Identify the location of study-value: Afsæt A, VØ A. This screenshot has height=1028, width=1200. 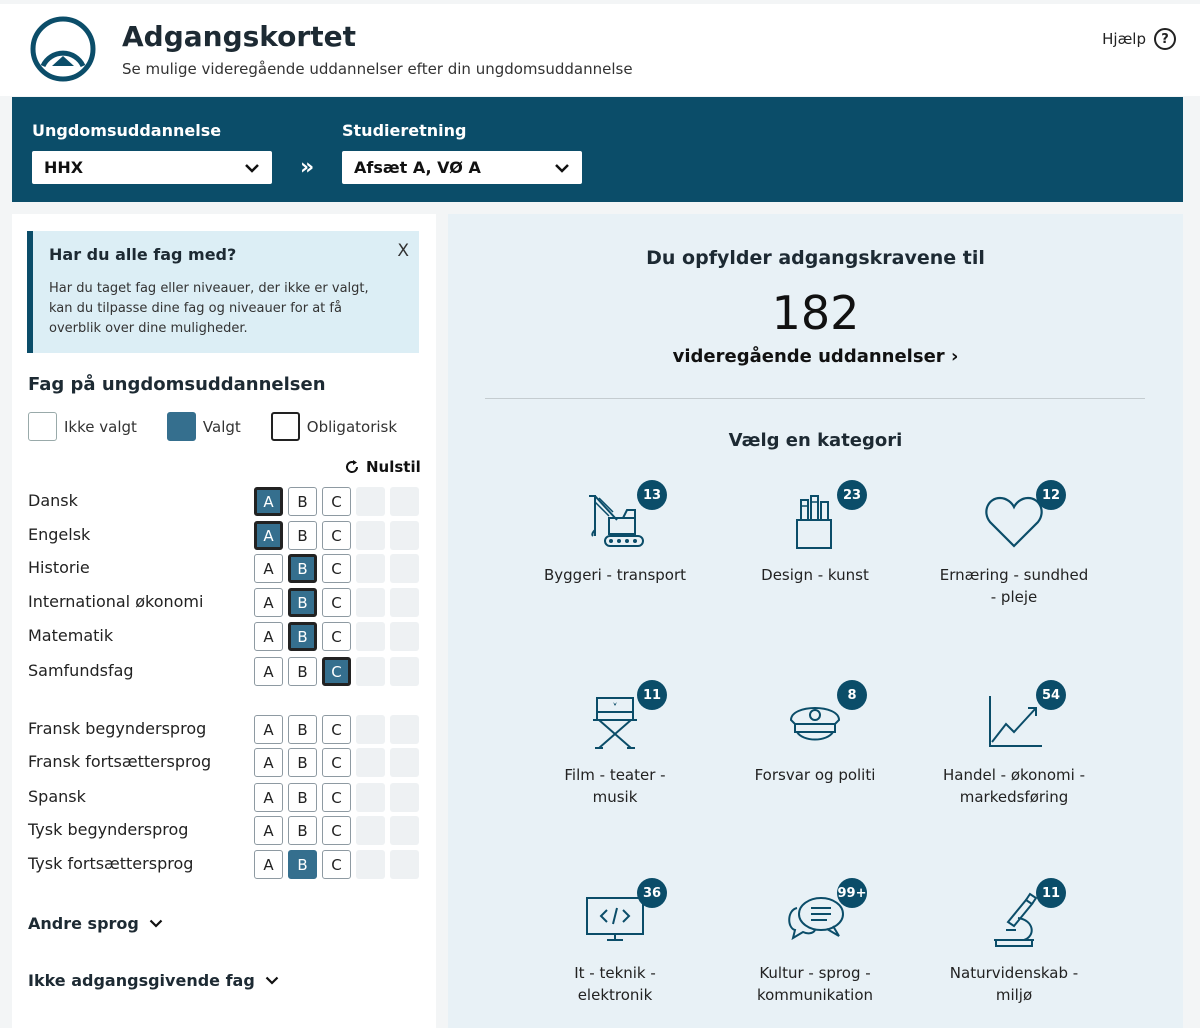
(417, 167).